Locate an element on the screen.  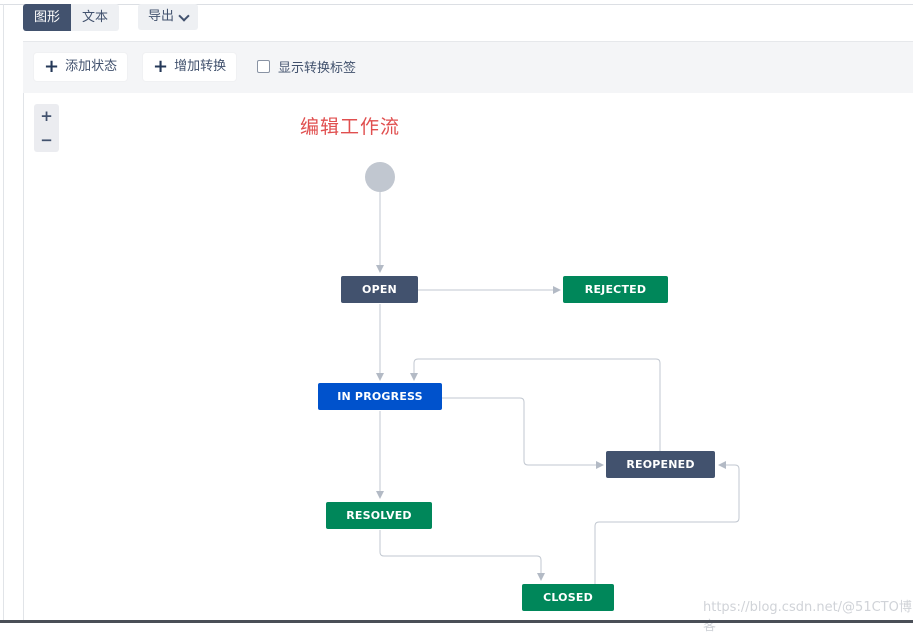
transition-closed-reopened is located at coordinates (667, 522).